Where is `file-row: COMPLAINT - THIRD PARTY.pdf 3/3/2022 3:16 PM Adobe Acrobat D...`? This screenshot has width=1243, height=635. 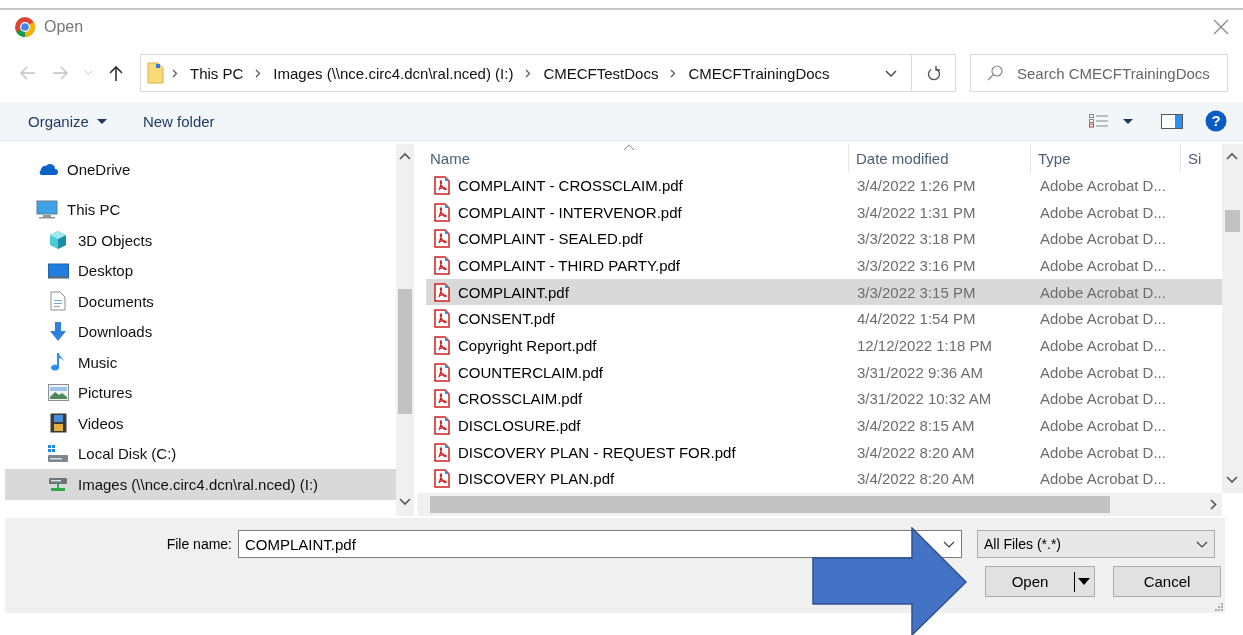
file-row: COMPLAINT - THIRD PARTY.pdf 3/3/2022 3:16 PM Adobe Acrobat D... is located at coordinates (824, 265).